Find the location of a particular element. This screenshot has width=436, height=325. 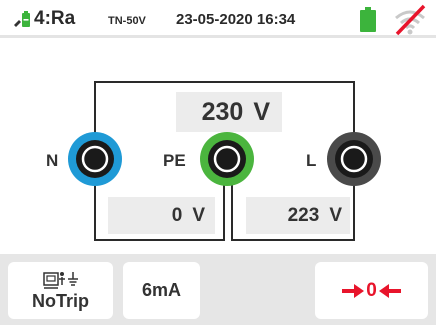

wire-pe-right is located at coordinates (232, 210).